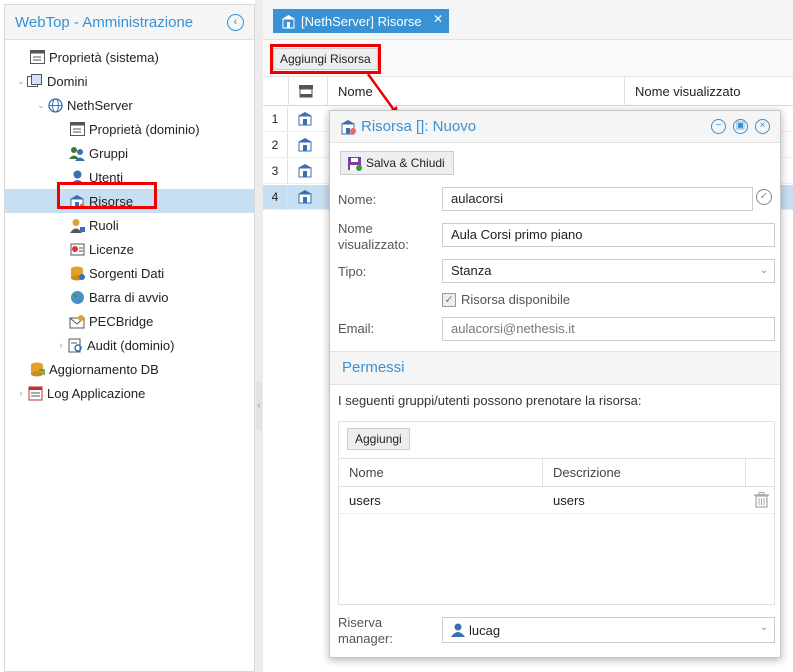  What do you see at coordinates (441, 473) in the screenshot?
I see `perm-column-name: Nome` at bounding box center [441, 473].